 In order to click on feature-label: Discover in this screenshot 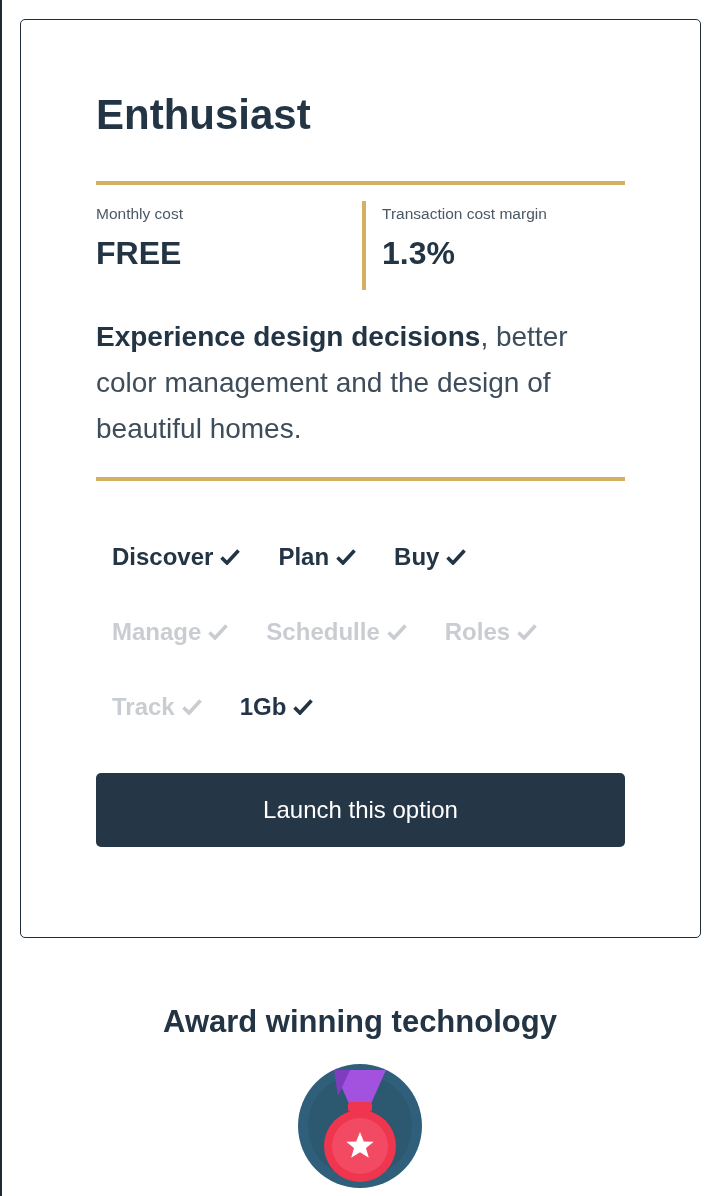, I will do `click(163, 557)`.